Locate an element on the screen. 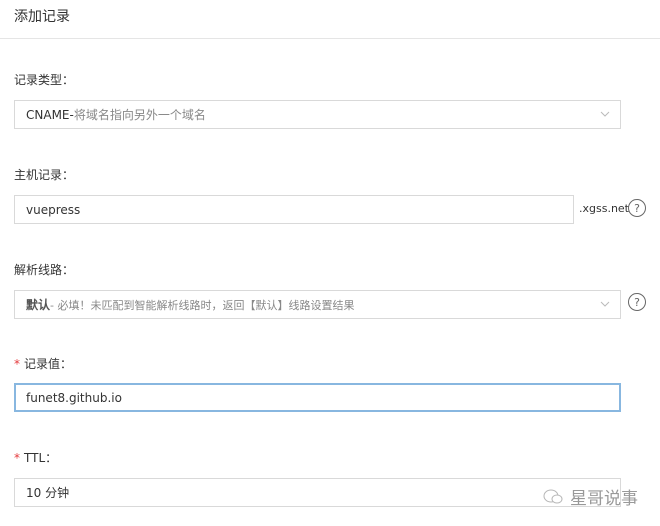 The width and height of the screenshot is (660, 526). line-hint: - 必填！未匹配到智能解析线路时，返回【默认】线路设置结果 is located at coordinates (202, 305).